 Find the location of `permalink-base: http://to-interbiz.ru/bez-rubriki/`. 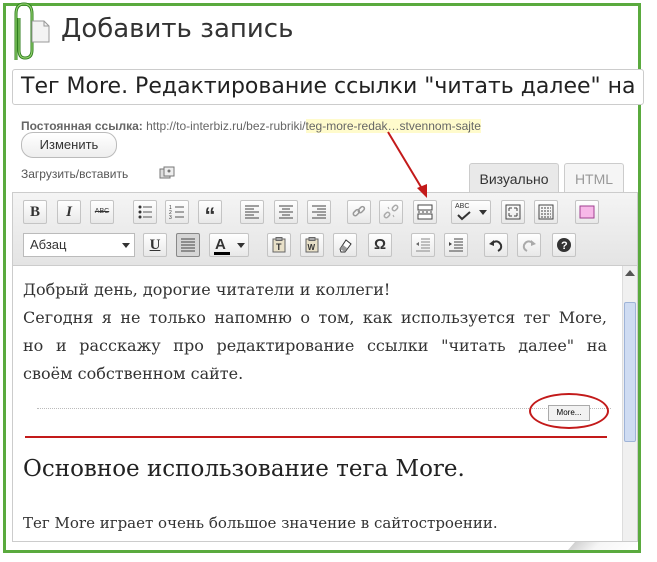

permalink-base: http://to-interbiz.ru/bez-rubriki/ is located at coordinates (225, 126).